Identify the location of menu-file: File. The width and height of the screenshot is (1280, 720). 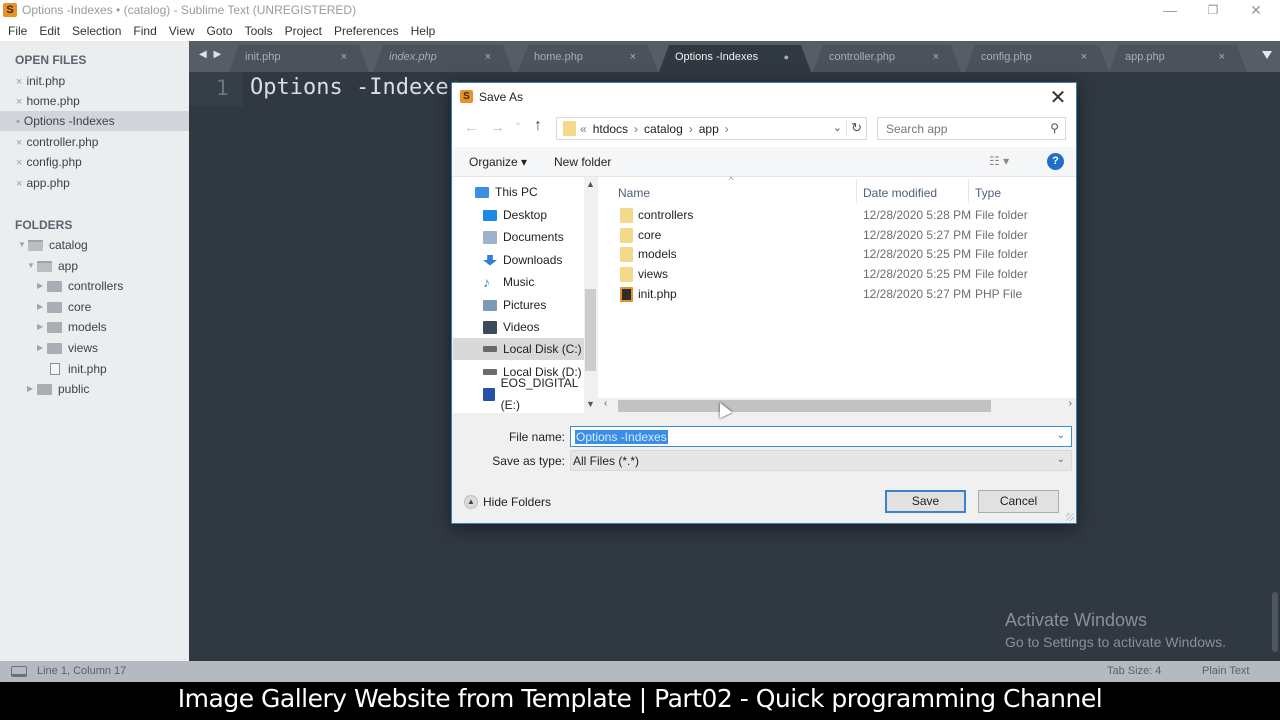
(19, 31).